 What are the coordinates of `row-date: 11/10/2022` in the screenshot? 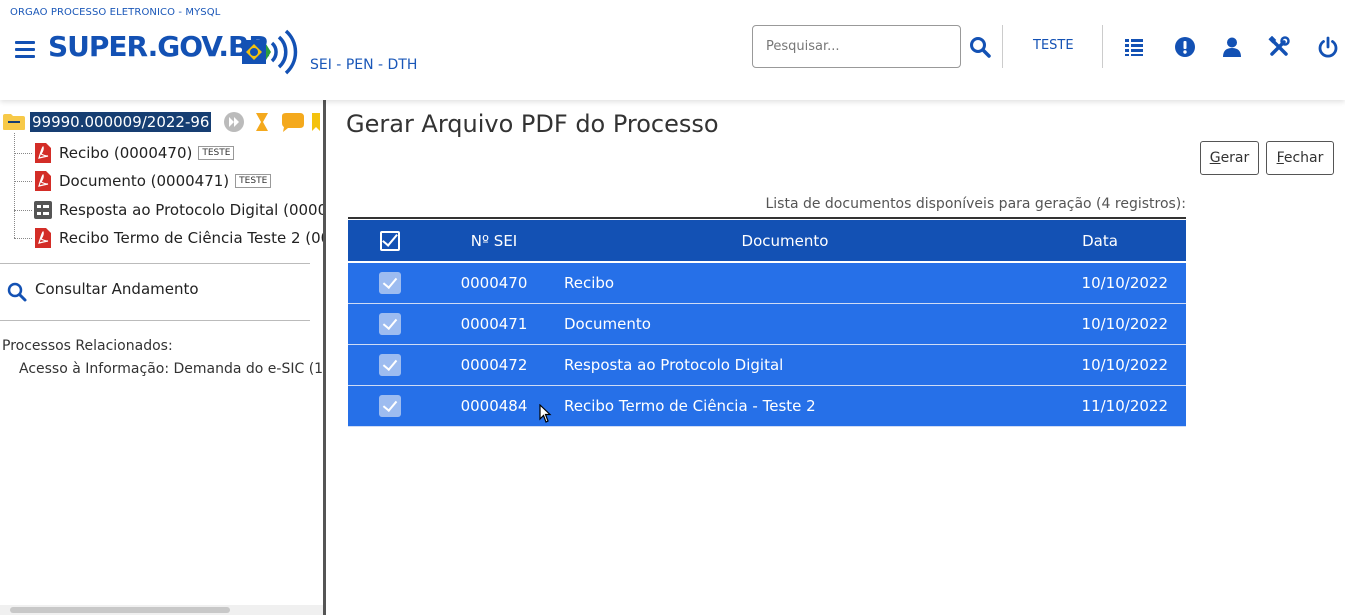 It's located at (1100, 406).